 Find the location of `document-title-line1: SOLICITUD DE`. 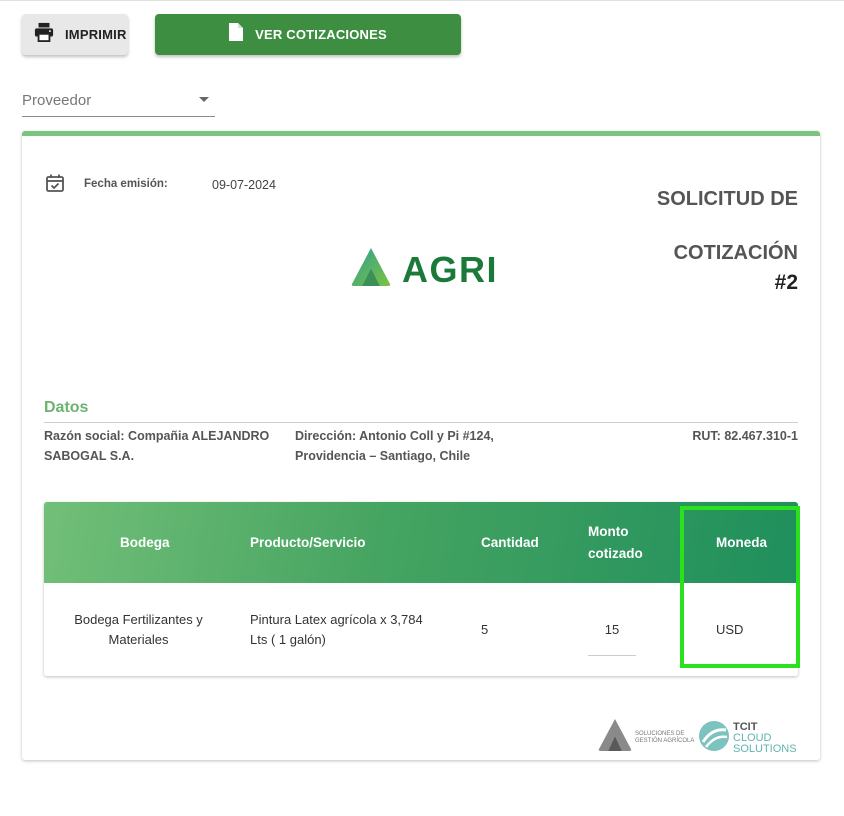

document-title-line1: SOLICITUD DE is located at coordinates (727, 199).